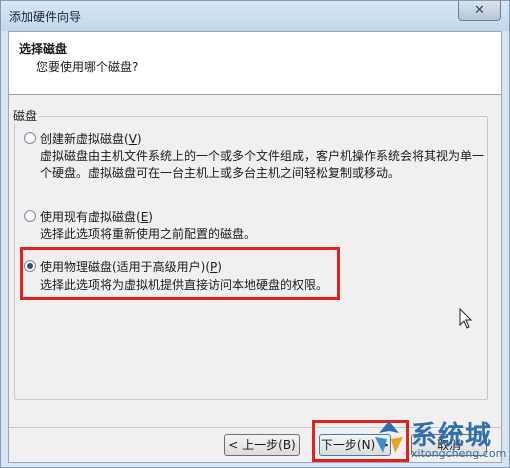  I want to click on back-button: < 上一步(B), so click(262, 445).